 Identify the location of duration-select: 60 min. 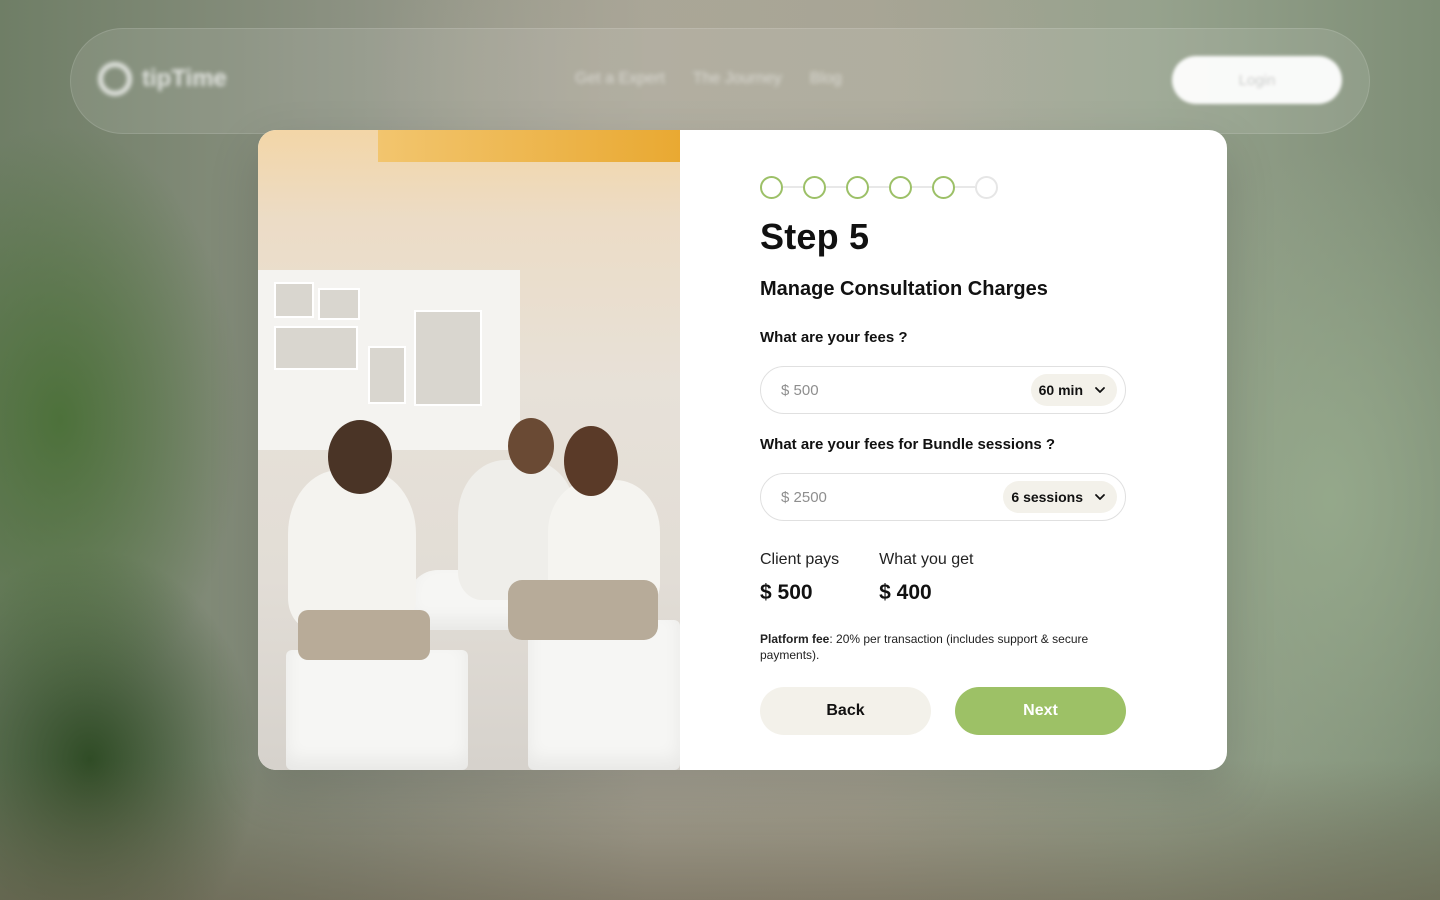
(1073, 390).